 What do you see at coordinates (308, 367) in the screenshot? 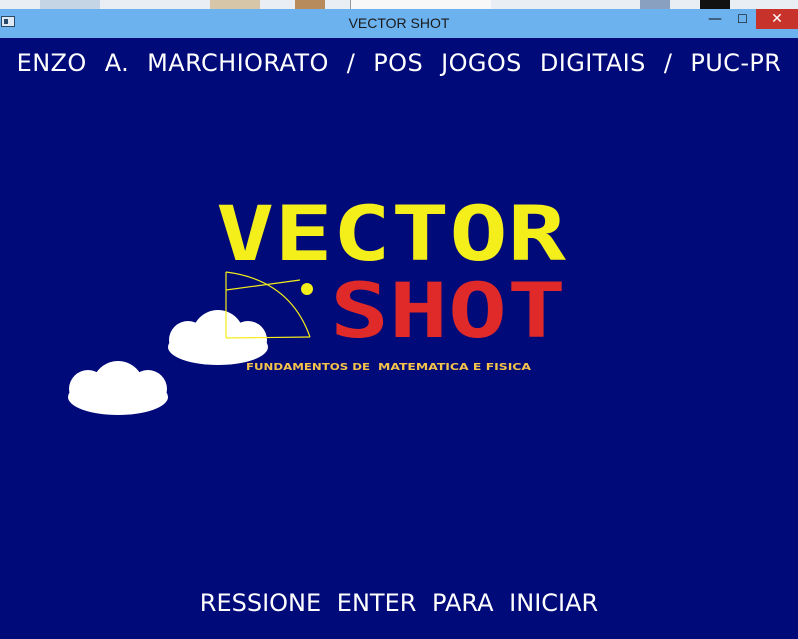
I see `subtitle-part-1: FUNDAMENTOS DE` at bounding box center [308, 367].